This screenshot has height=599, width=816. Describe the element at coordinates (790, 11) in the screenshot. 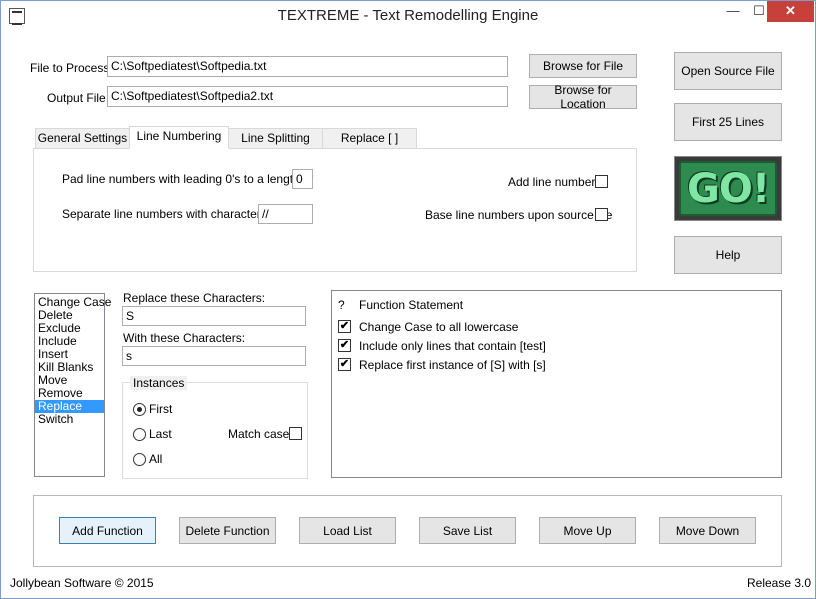

I see `close-button: ✕` at that location.